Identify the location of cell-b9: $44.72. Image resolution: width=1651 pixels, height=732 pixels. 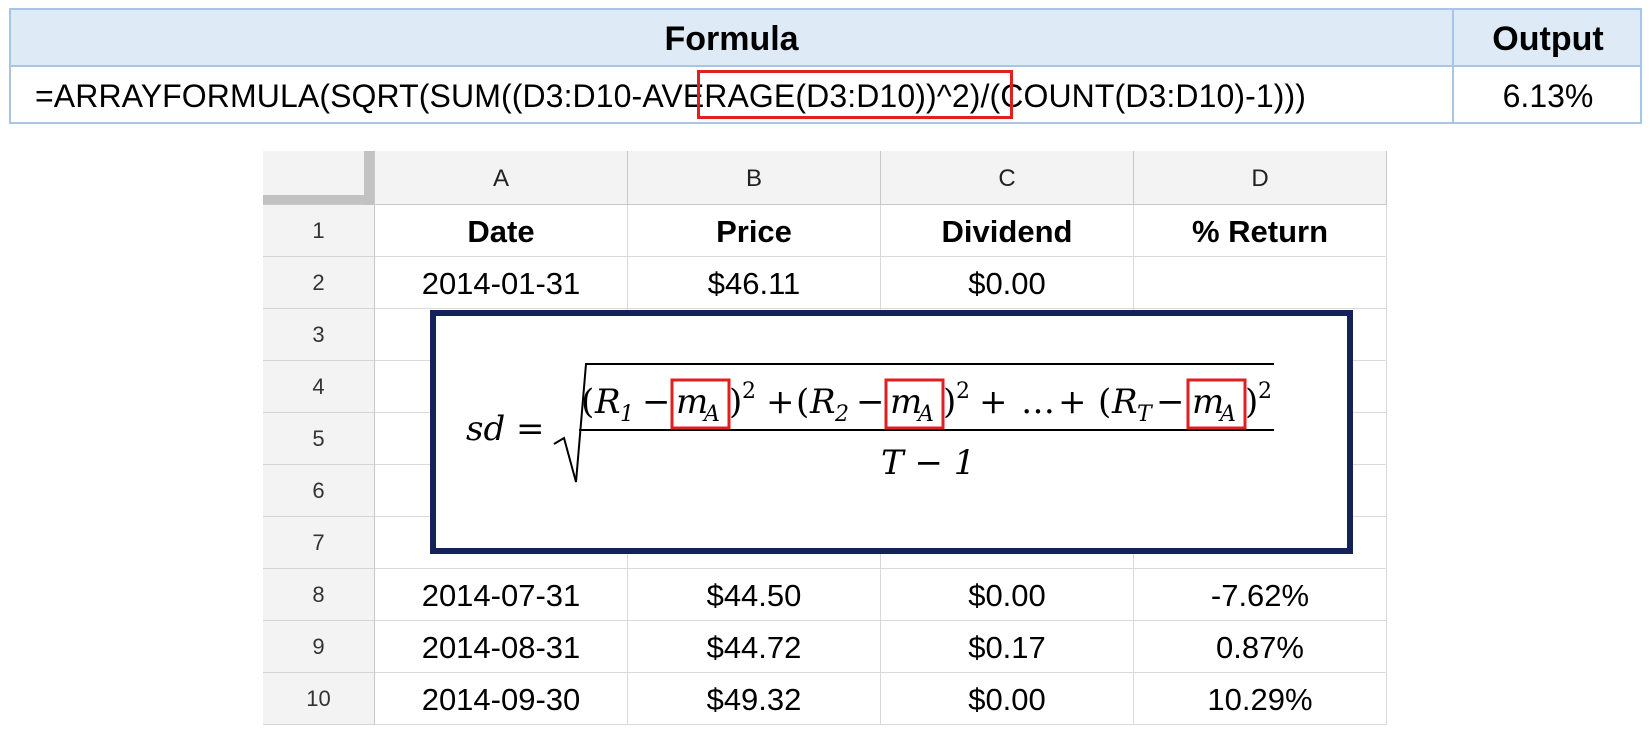
(754, 647).